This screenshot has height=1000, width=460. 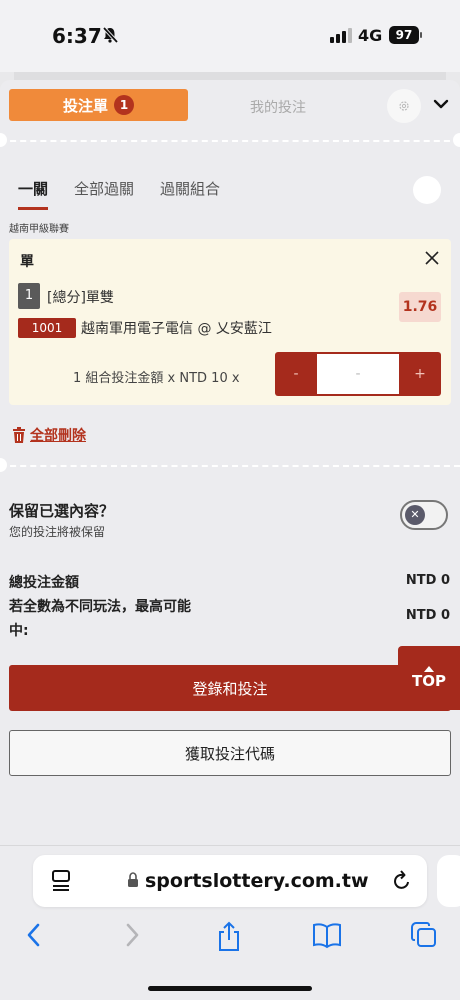 What do you see at coordinates (19, 435) in the screenshot?
I see `trash-icon` at bounding box center [19, 435].